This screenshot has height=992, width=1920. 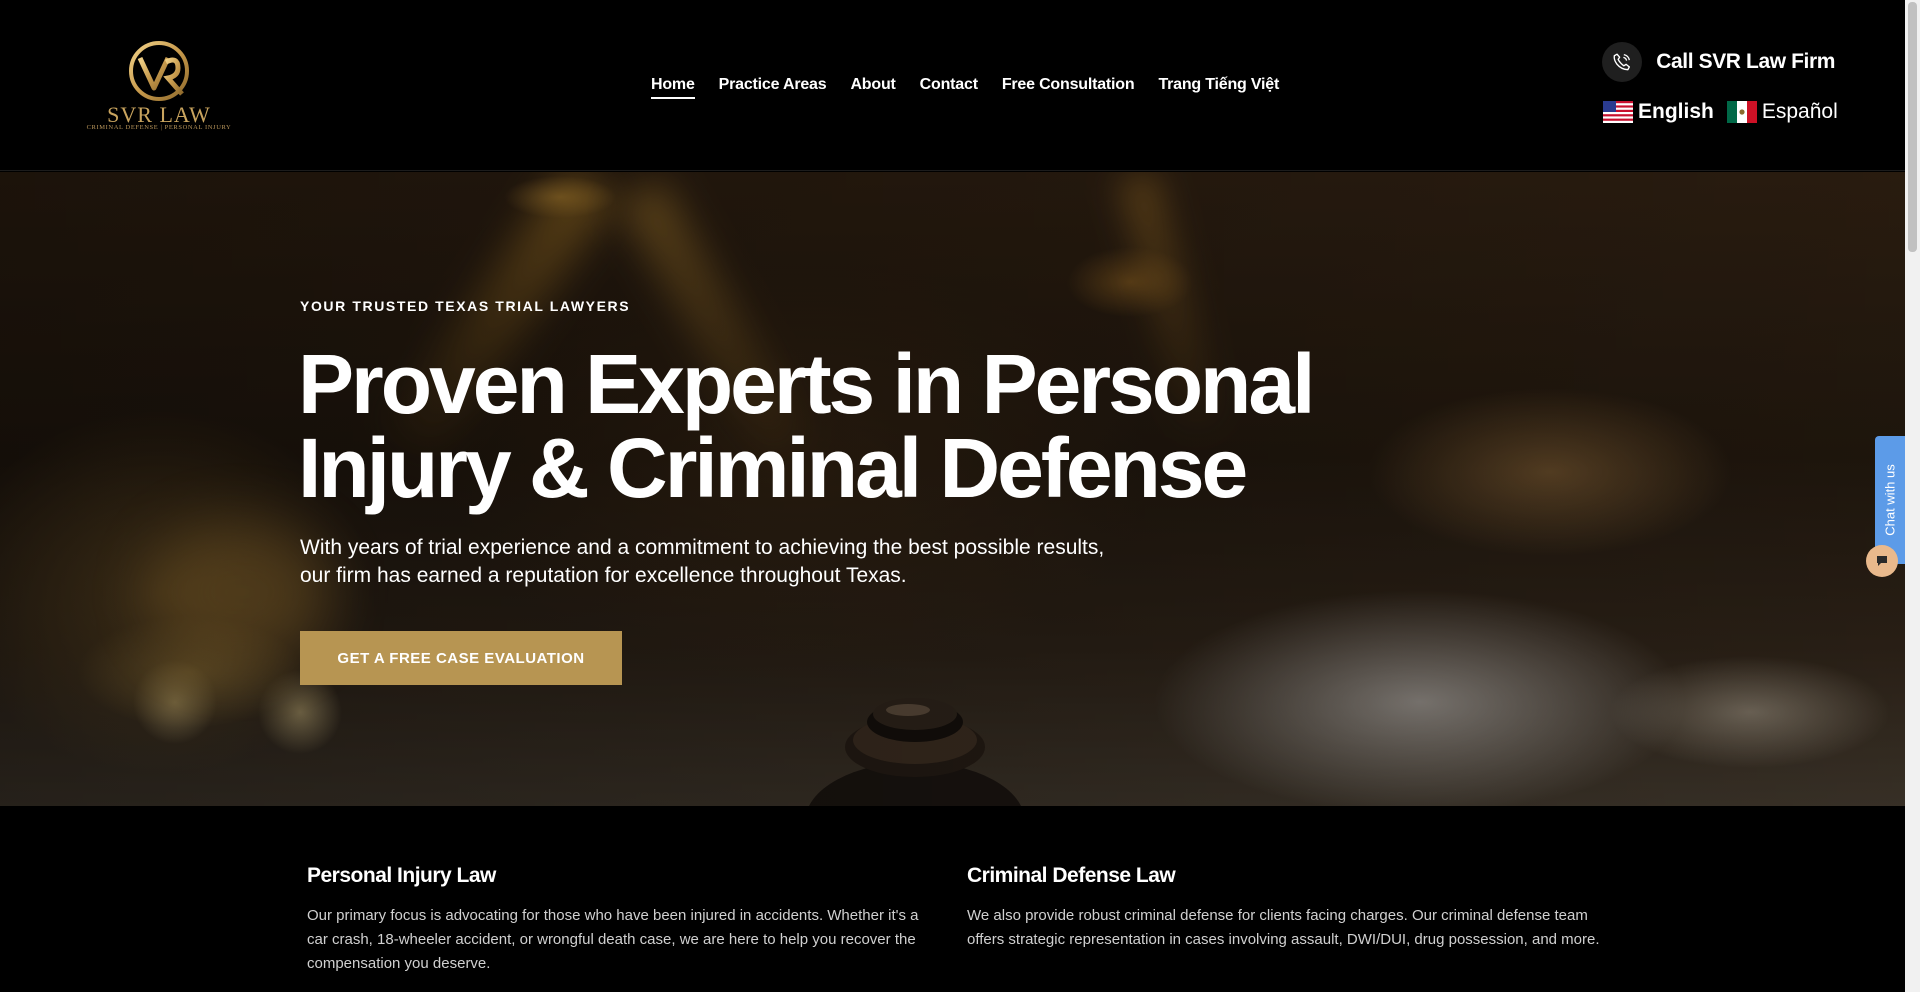 What do you see at coordinates (1912, 127) in the screenshot?
I see `scrollbar-thumb` at bounding box center [1912, 127].